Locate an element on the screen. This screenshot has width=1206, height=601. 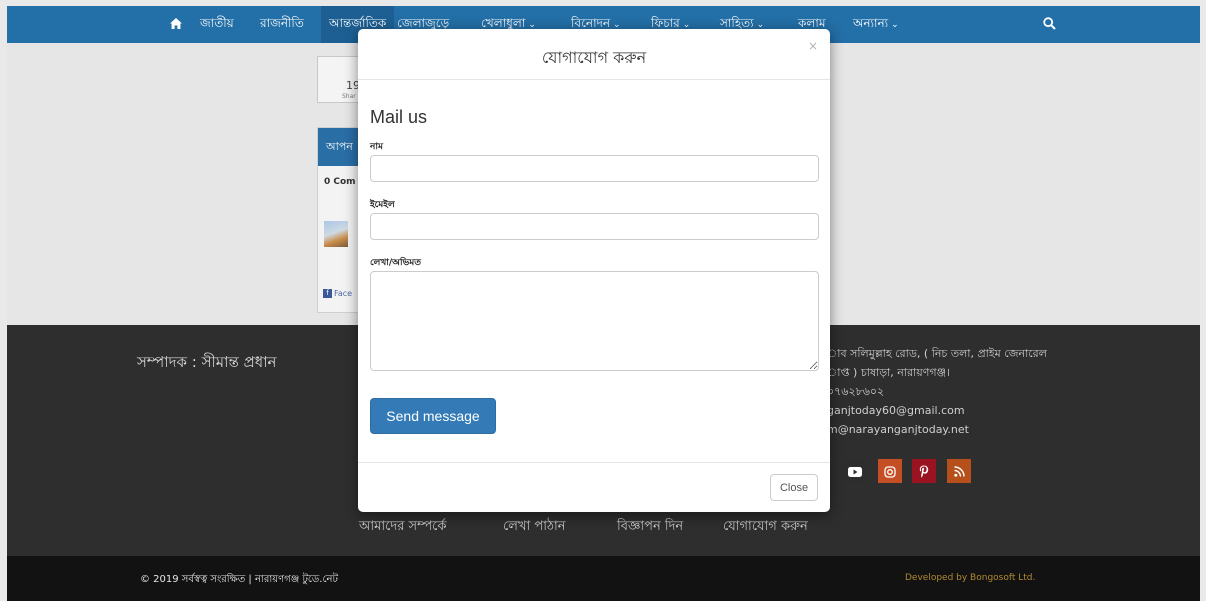
search-icon is located at coordinates (1049, 23).